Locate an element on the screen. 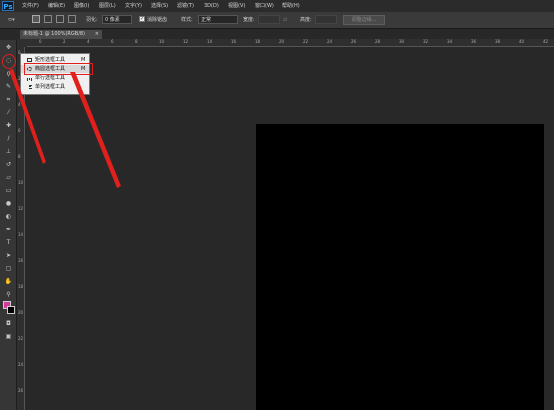  menu-3d: 3D(D) is located at coordinates (211, 6).